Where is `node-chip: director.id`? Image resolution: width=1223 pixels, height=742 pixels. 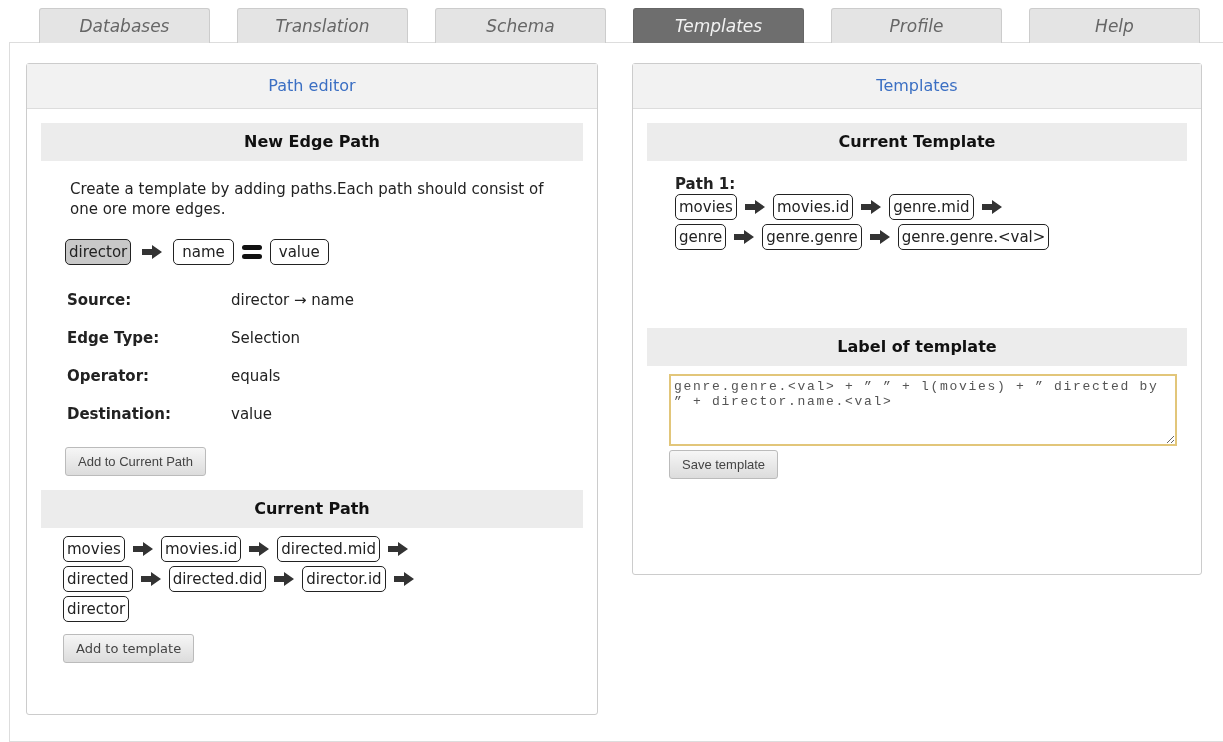 node-chip: director.id is located at coordinates (344, 579).